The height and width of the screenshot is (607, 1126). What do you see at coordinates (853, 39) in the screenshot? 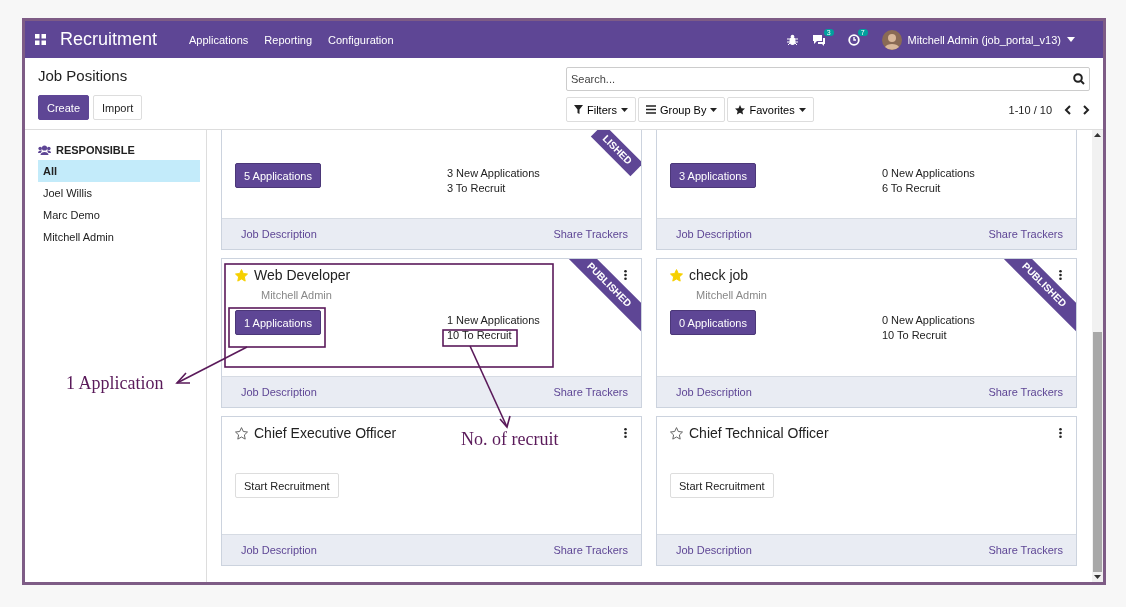
I see `clock-icon` at bounding box center [853, 39].